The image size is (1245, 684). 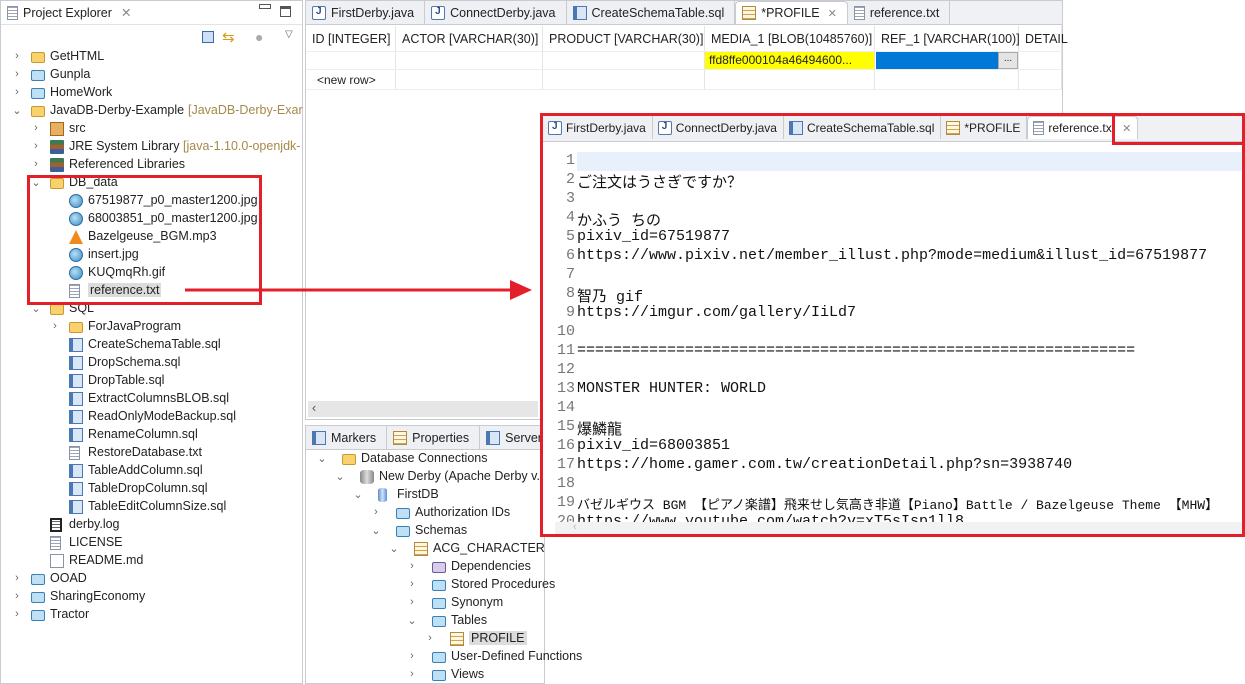 What do you see at coordinates (570, 217) in the screenshot?
I see `line-number: 4` at bounding box center [570, 217].